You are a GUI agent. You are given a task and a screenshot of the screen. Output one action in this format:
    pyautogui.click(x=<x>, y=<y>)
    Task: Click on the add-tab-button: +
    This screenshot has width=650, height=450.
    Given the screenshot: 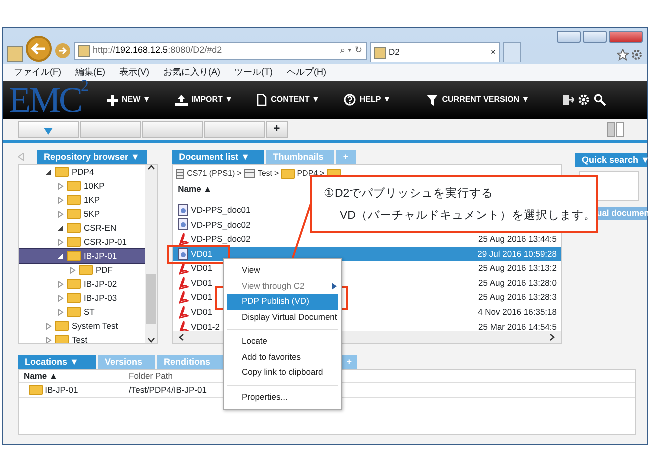 What is the action you would take?
    pyautogui.click(x=277, y=129)
    